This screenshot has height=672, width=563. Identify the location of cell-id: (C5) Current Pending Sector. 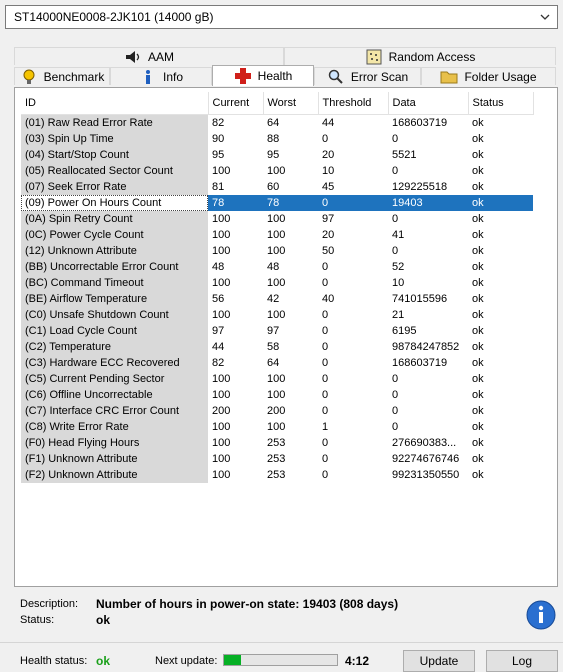
(114, 379).